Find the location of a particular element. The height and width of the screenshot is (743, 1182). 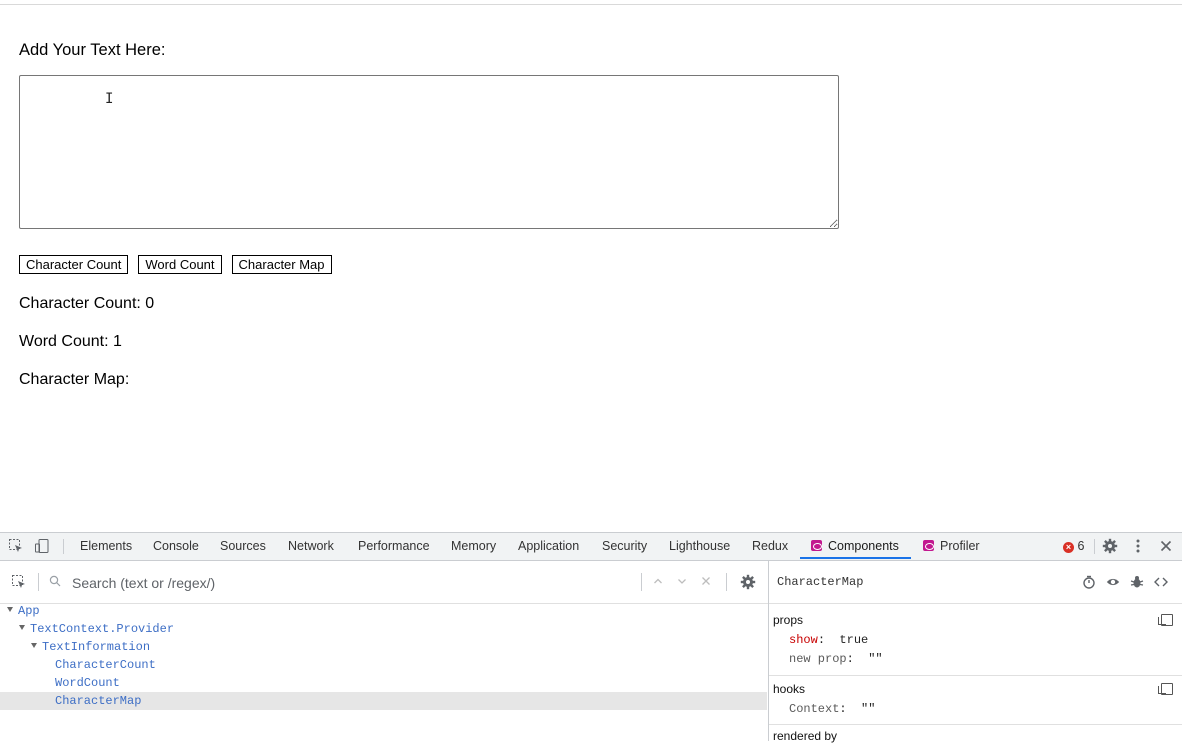

error-counter: × 6 is located at coordinates (1073, 546).